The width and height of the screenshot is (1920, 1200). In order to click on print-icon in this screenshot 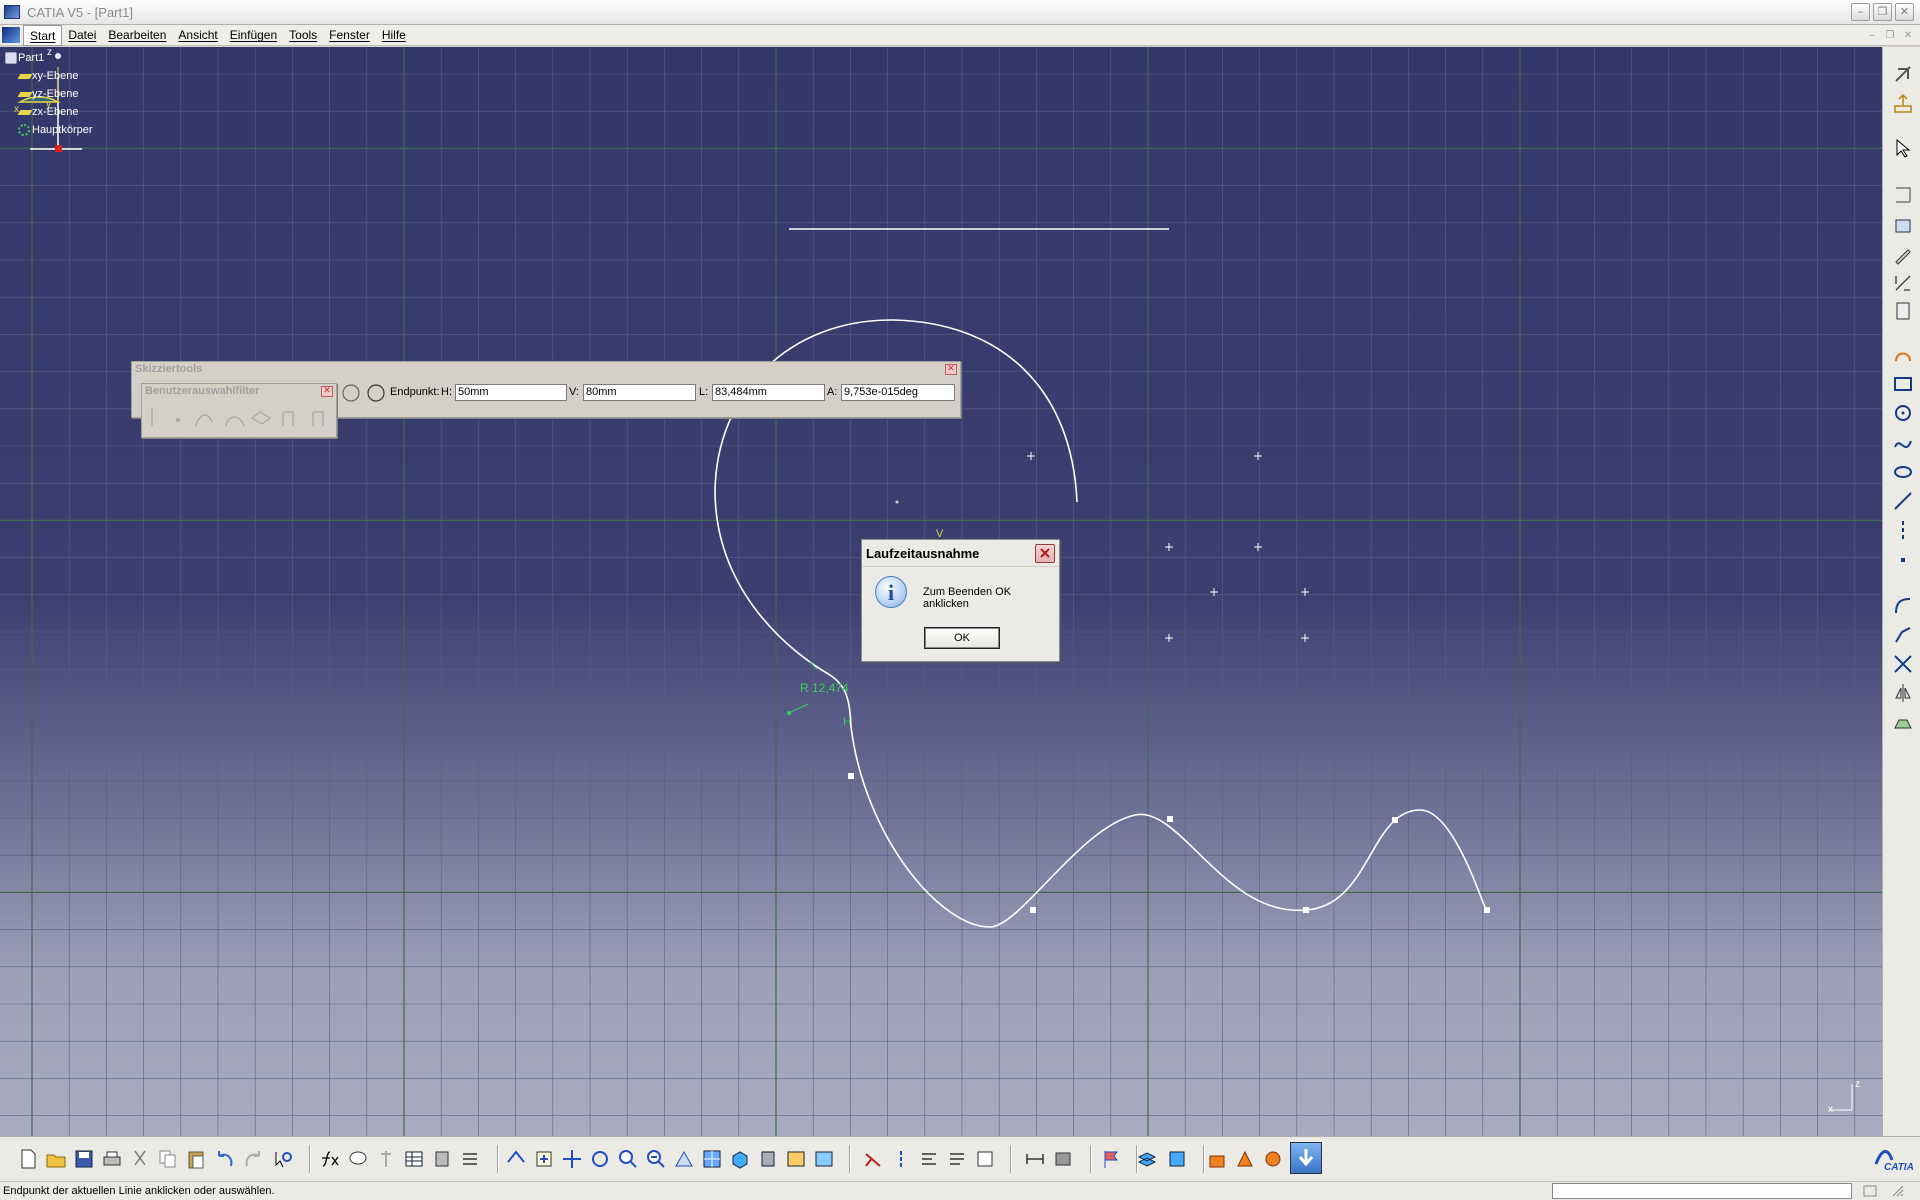, I will do `click(112, 1159)`.